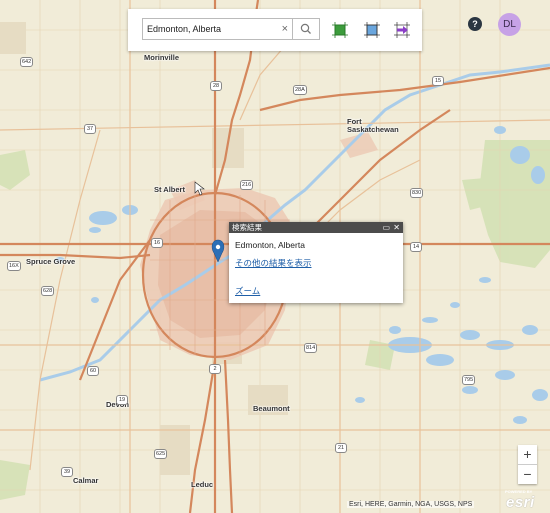  What do you see at coordinates (270, 245) in the screenshot?
I see `result-name: Edmonton, Alberta` at bounding box center [270, 245].